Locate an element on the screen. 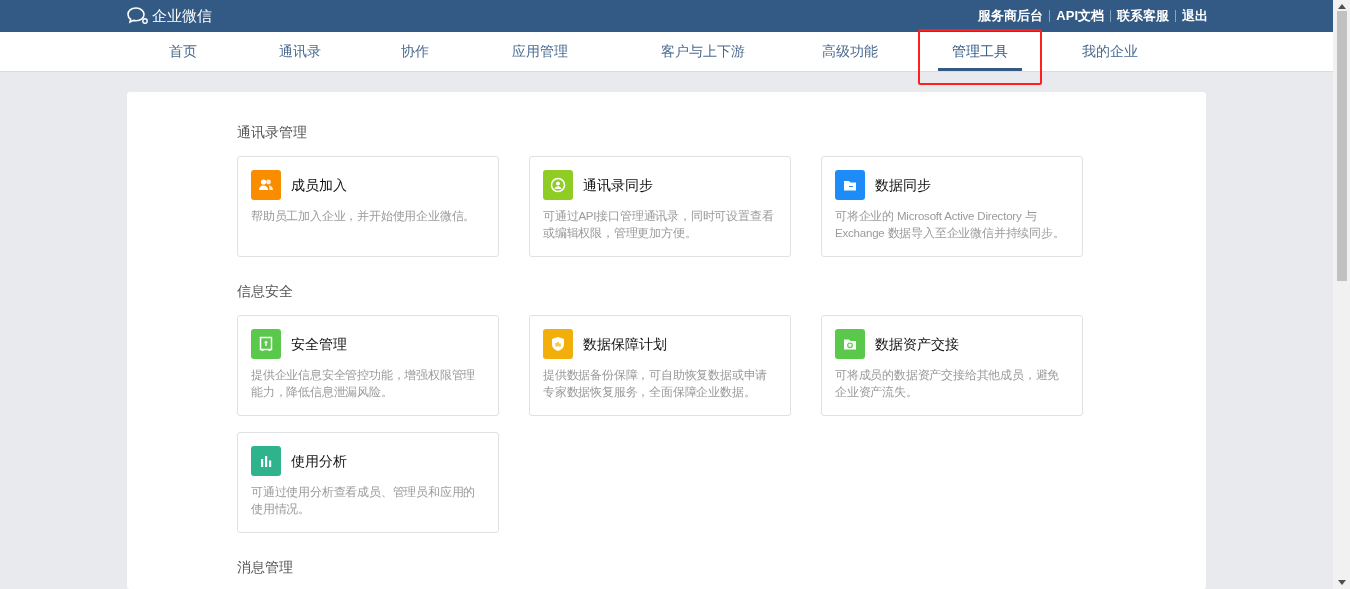 This screenshot has height=589, width=1350. scroll-down-icon is located at coordinates (1341, 583).